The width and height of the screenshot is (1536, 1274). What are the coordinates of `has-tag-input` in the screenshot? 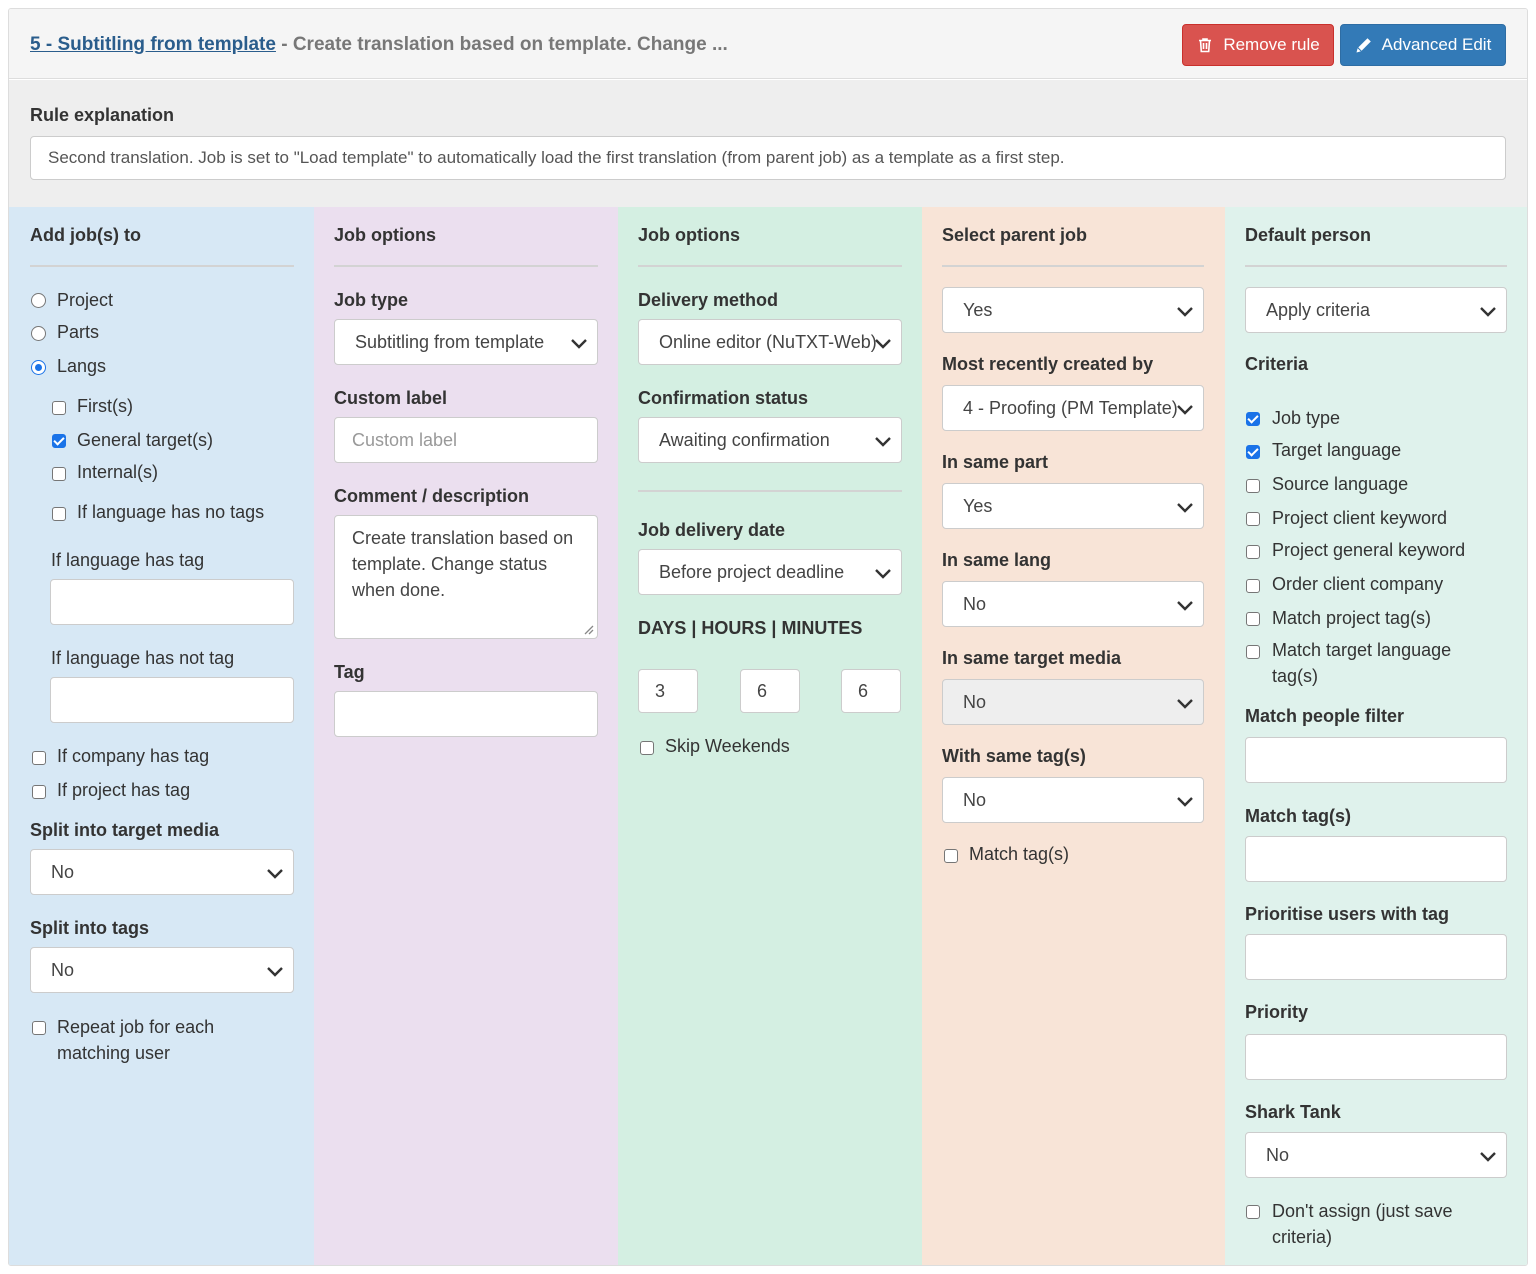 It's located at (172, 602).